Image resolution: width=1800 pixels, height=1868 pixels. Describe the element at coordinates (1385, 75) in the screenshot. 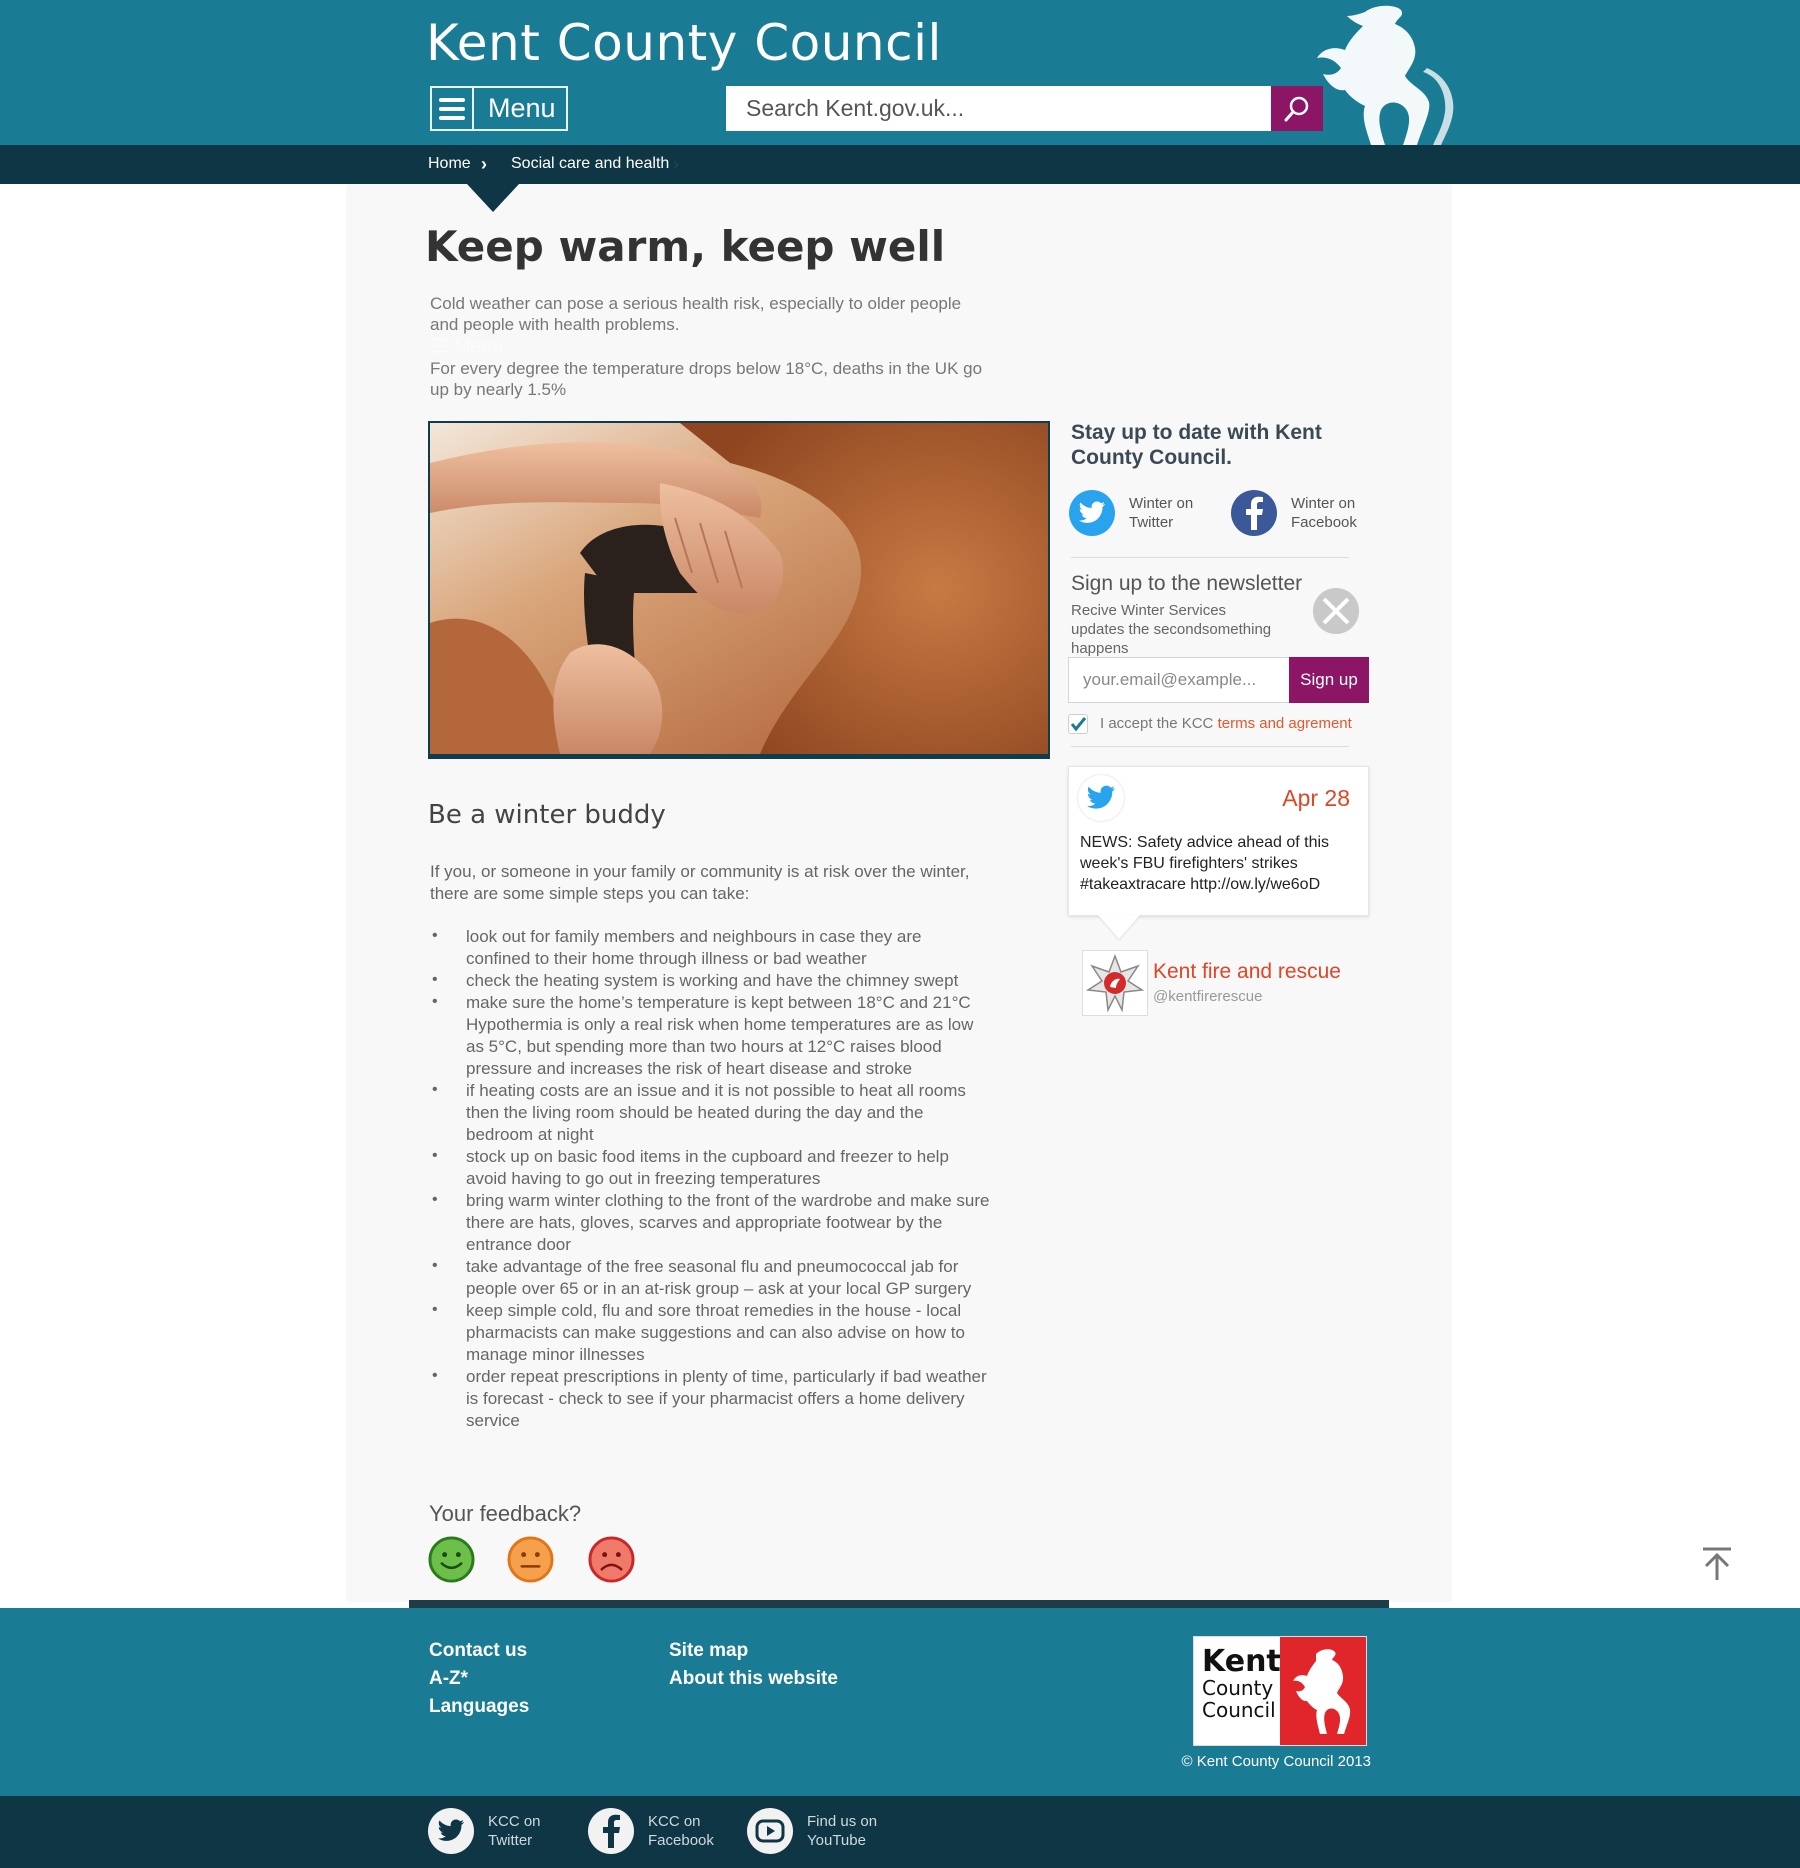

I see `white-horse-icon` at that location.